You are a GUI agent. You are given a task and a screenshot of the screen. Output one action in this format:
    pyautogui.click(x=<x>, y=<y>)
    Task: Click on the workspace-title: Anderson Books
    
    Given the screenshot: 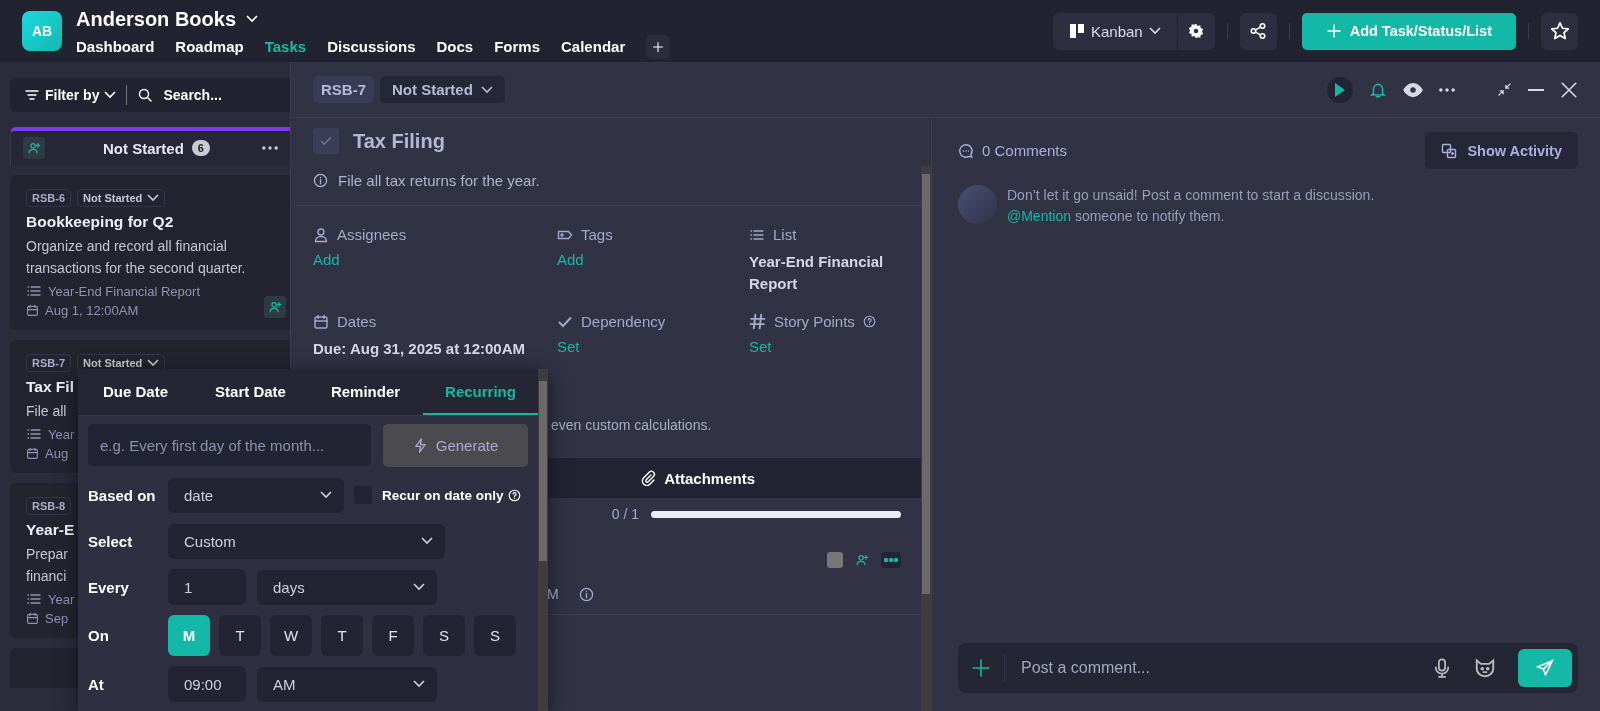 What is the action you would take?
    pyautogui.click(x=156, y=19)
    